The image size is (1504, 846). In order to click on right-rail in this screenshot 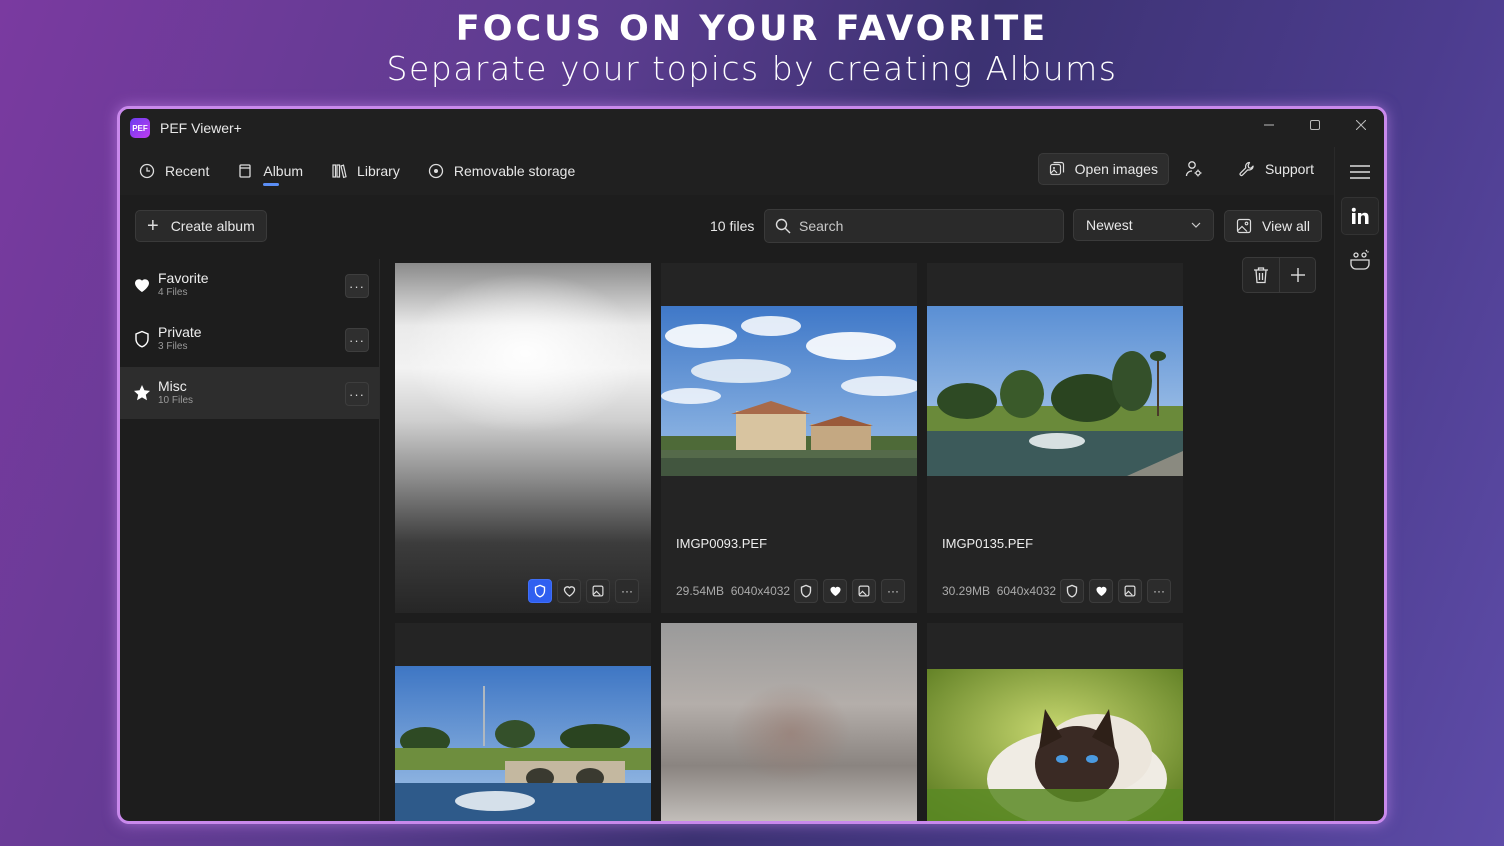, I will do `click(1359, 484)`.